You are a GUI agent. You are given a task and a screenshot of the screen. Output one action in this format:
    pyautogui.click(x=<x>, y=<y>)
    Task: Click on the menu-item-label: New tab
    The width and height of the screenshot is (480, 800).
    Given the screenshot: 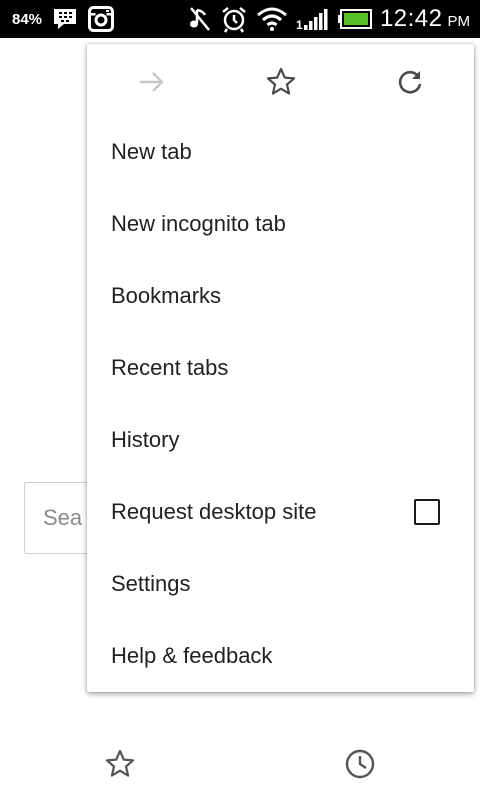 What is the action you would take?
    pyautogui.click(x=151, y=151)
    